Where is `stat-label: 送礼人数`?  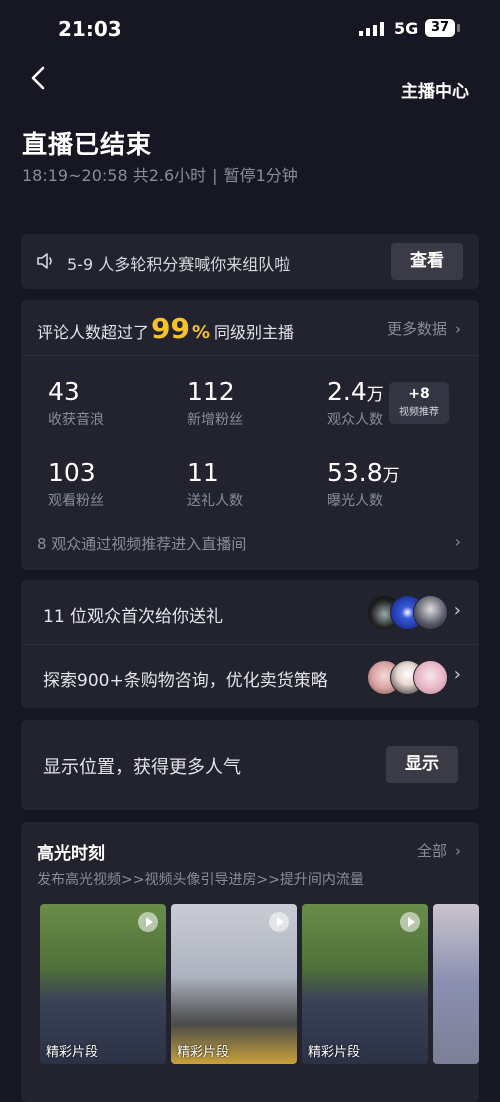 stat-label: 送礼人数 is located at coordinates (215, 501).